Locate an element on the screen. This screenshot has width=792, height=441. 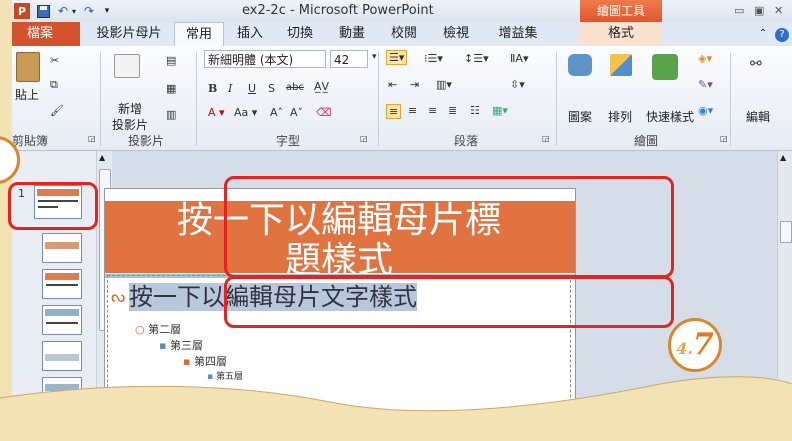
step-badge: 4.7 is located at coordinates (695, 345).